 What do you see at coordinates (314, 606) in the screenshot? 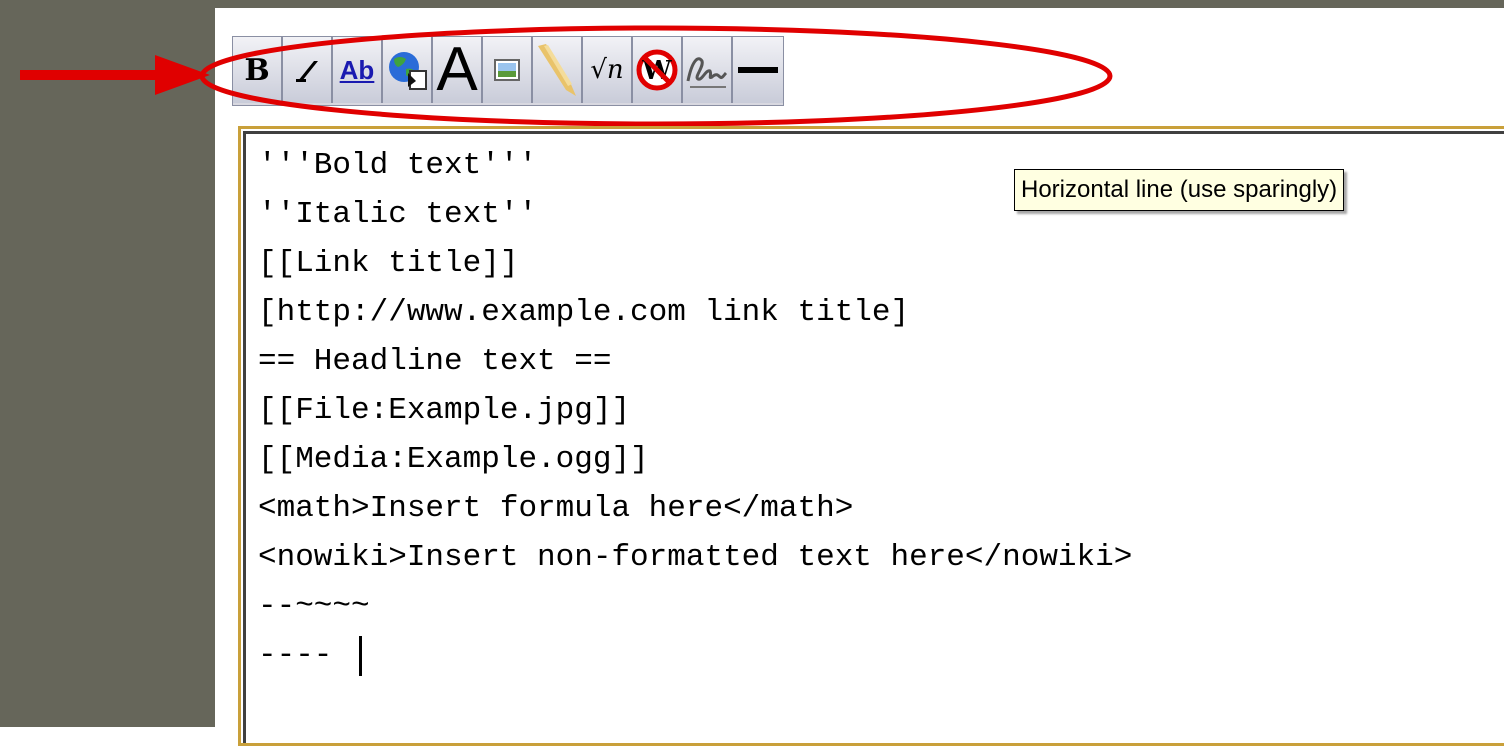
I see `editor-line: --~~~~` at bounding box center [314, 606].